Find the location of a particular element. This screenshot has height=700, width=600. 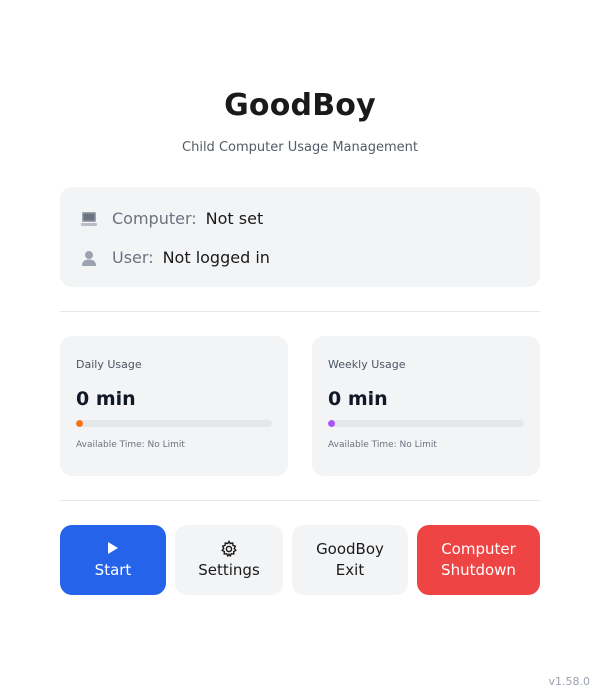

start-button: Start is located at coordinates (113, 560).